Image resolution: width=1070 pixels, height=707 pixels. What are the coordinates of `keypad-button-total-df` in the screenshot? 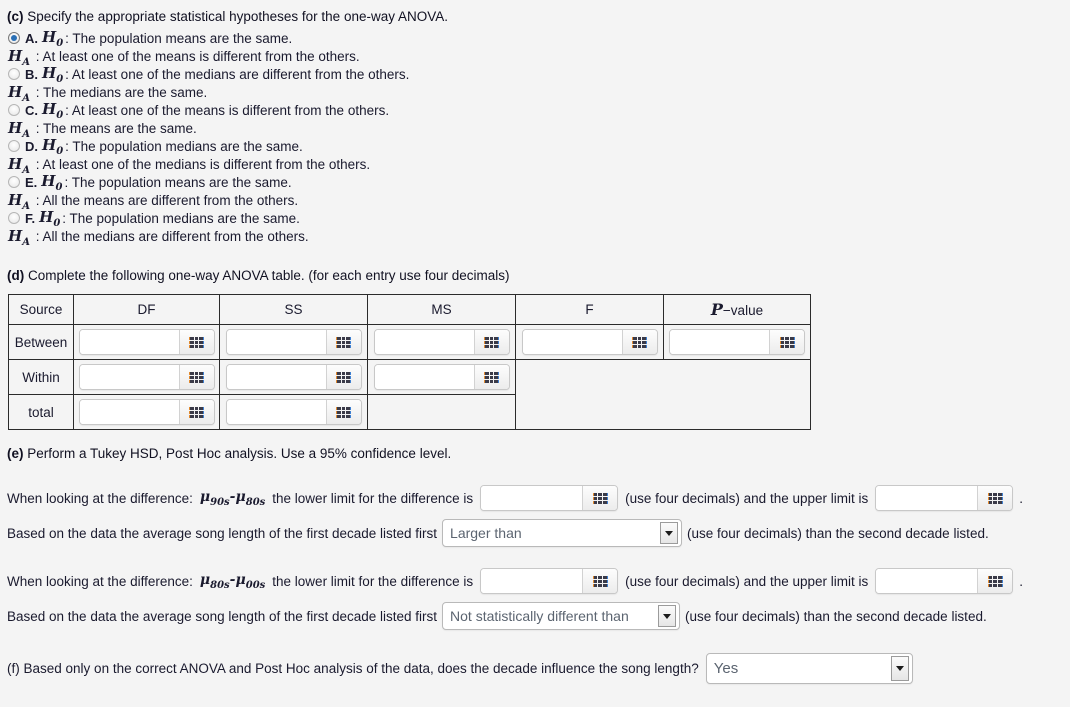 It's located at (196, 412).